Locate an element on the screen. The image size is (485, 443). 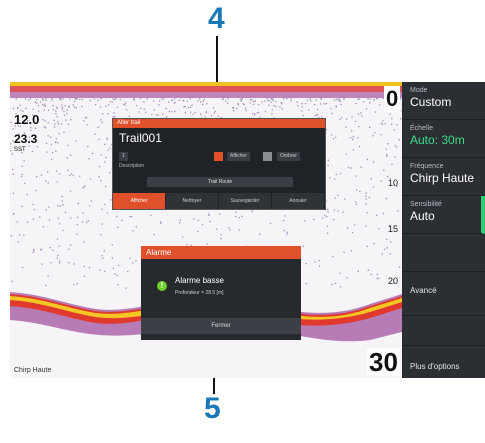
menu-item-mode: Mode Custom is located at coordinates (443, 101).